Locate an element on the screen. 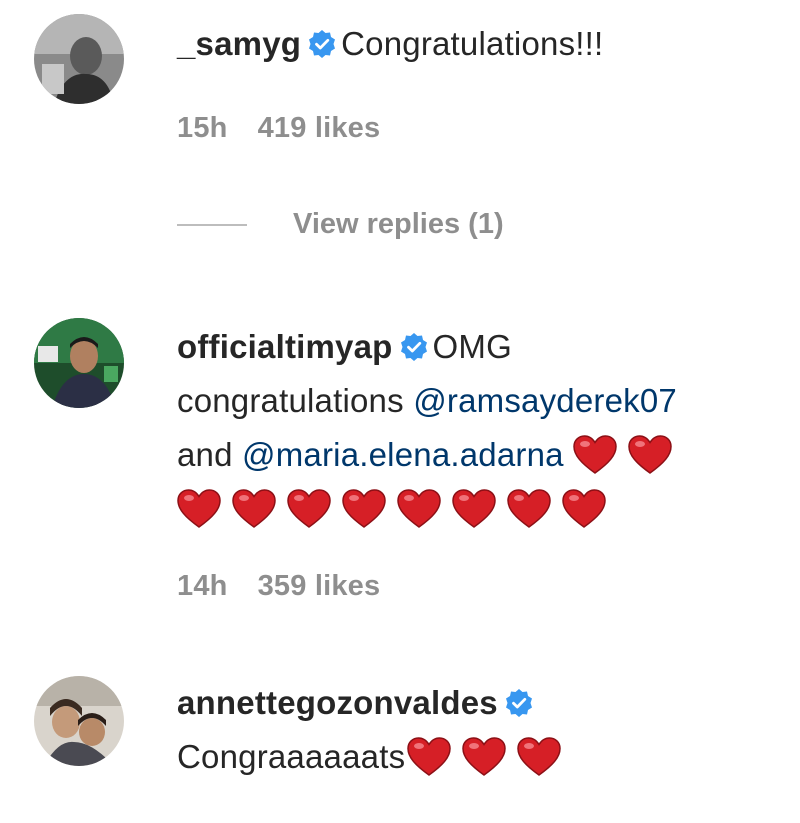 This screenshot has width=800, height=823. mention-maria-elena-adarna: @maria.elena.adarna is located at coordinates (403, 454).